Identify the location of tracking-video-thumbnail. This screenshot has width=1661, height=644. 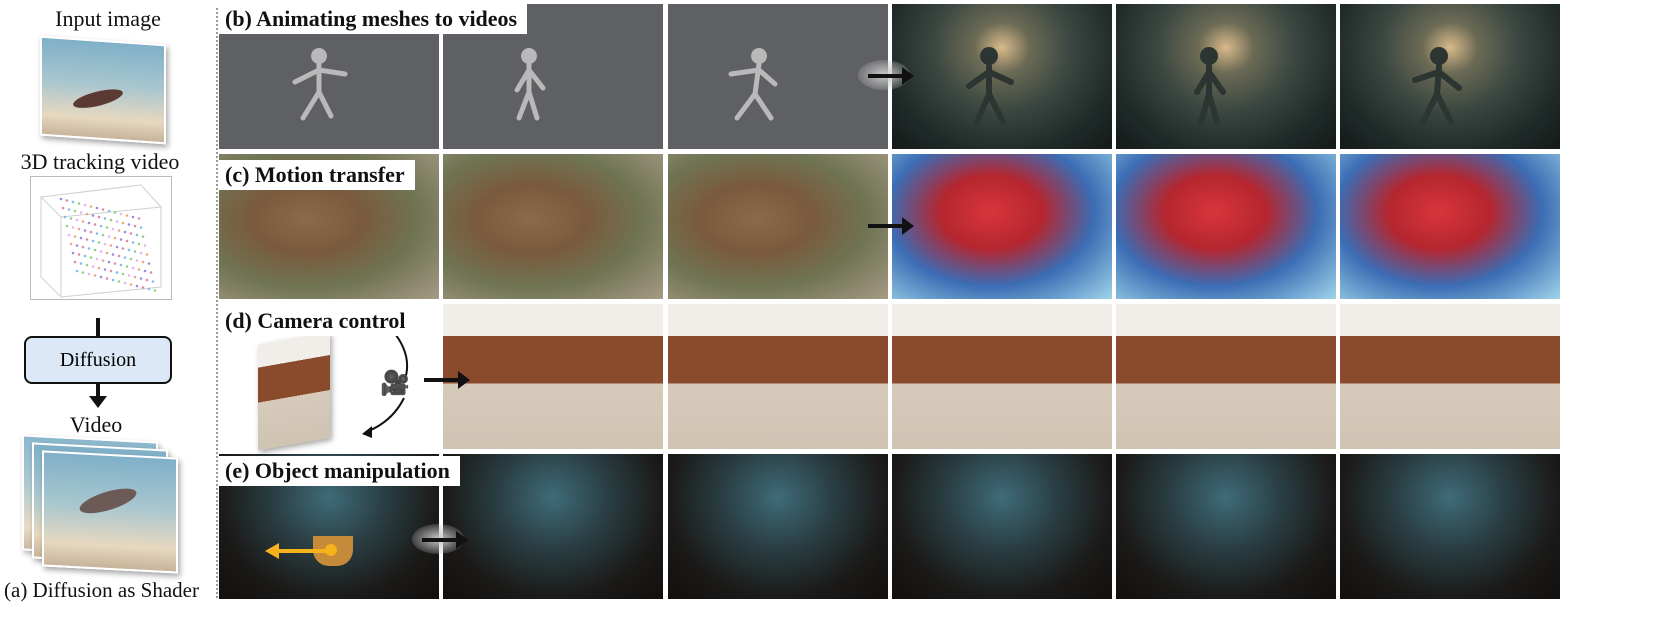
(101, 238).